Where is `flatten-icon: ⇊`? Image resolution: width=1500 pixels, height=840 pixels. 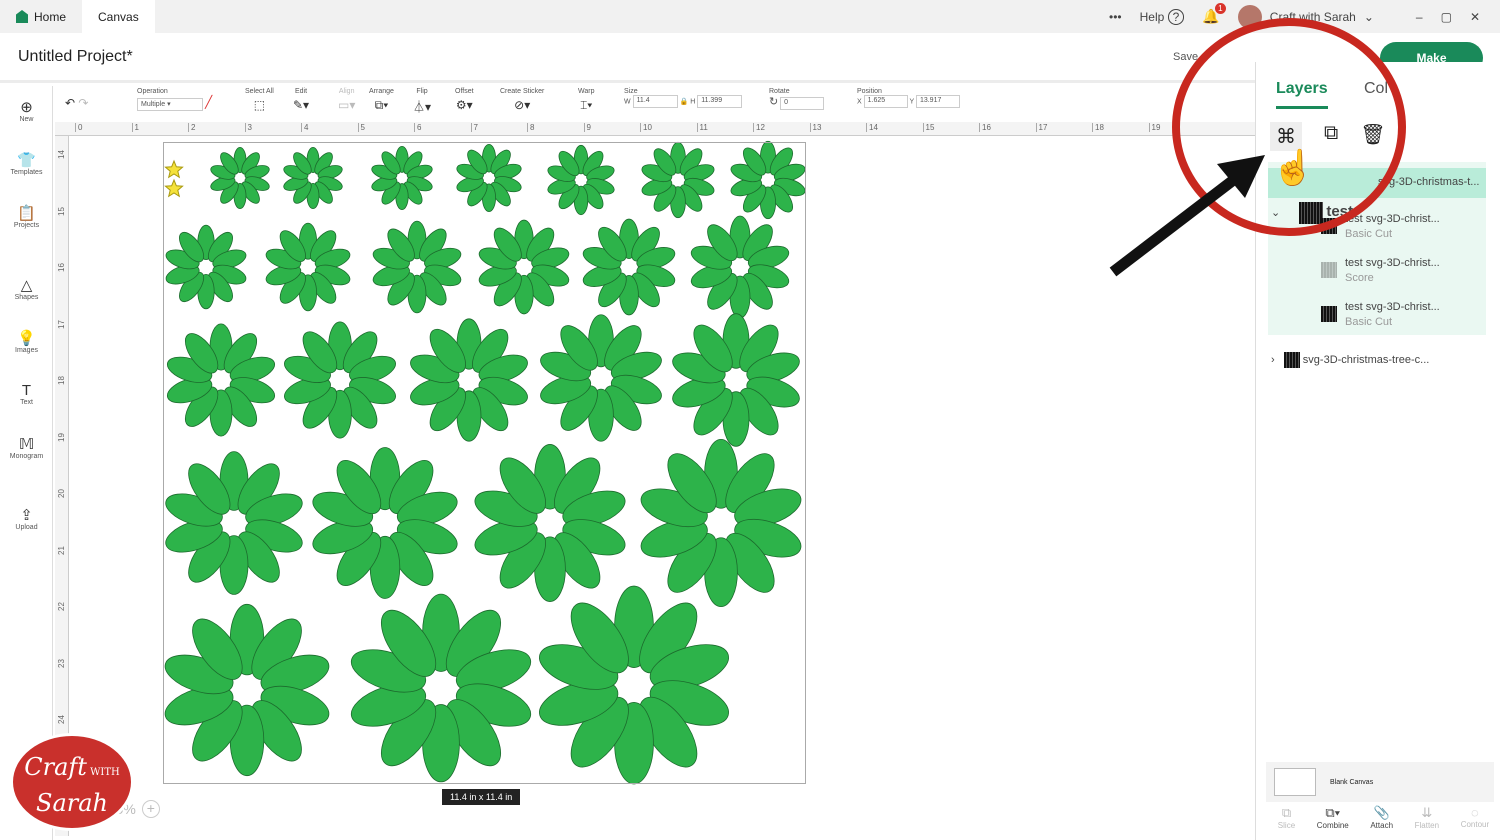
flatten-icon: ⇊ is located at coordinates (1427, 812).